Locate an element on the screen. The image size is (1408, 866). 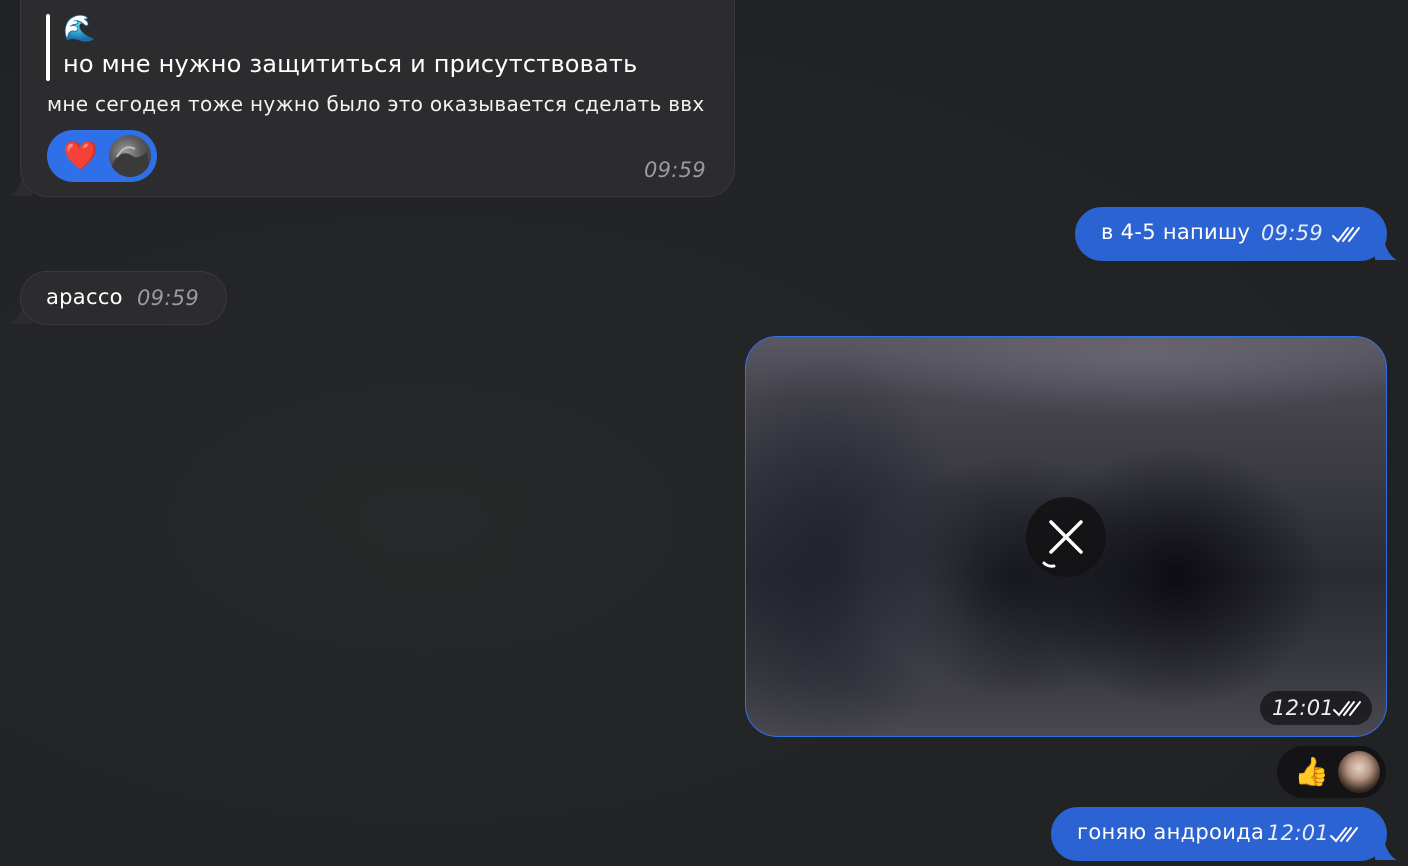
message-text: в 4-5 напишу is located at coordinates (1176, 232).